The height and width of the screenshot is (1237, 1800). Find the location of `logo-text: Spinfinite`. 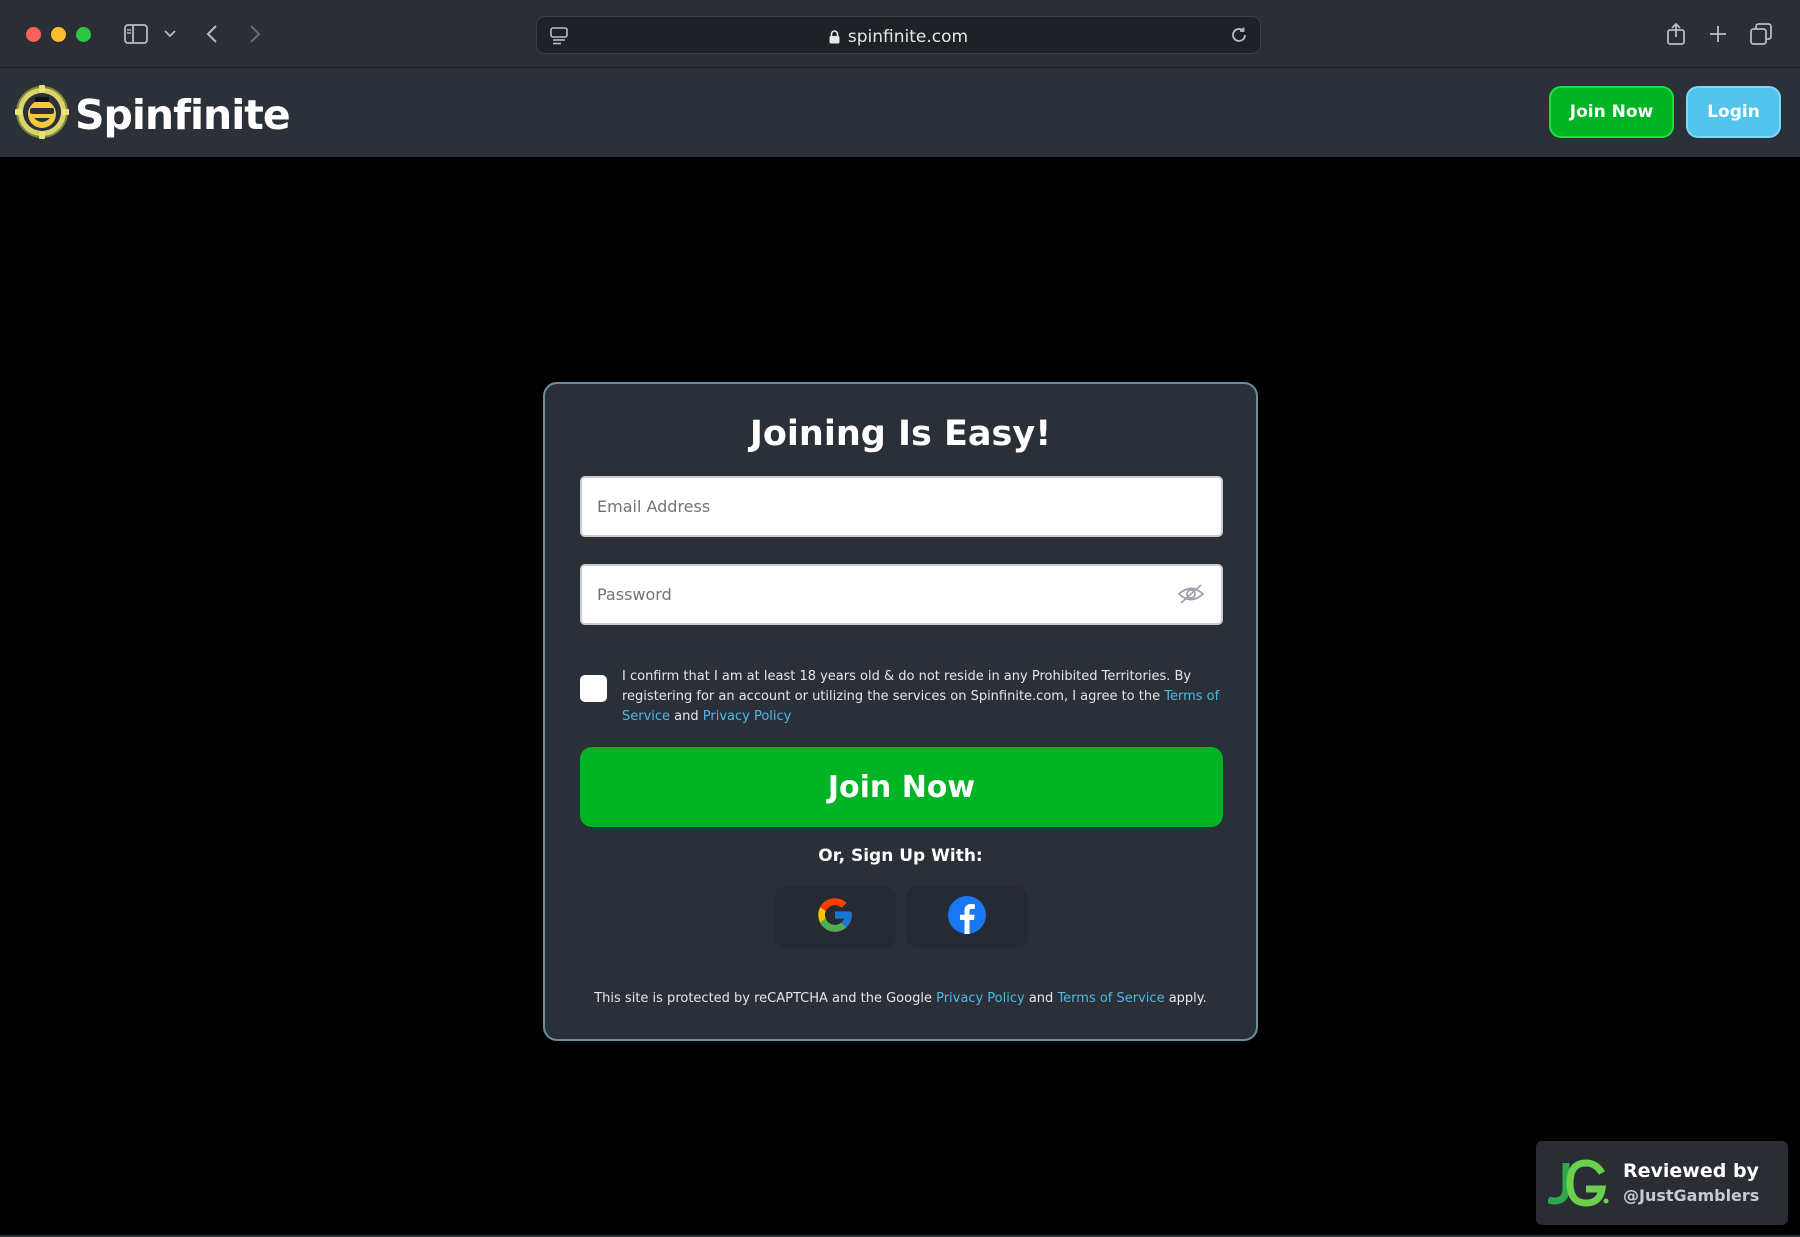

logo-text: Spinfinite is located at coordinates (183, 114).